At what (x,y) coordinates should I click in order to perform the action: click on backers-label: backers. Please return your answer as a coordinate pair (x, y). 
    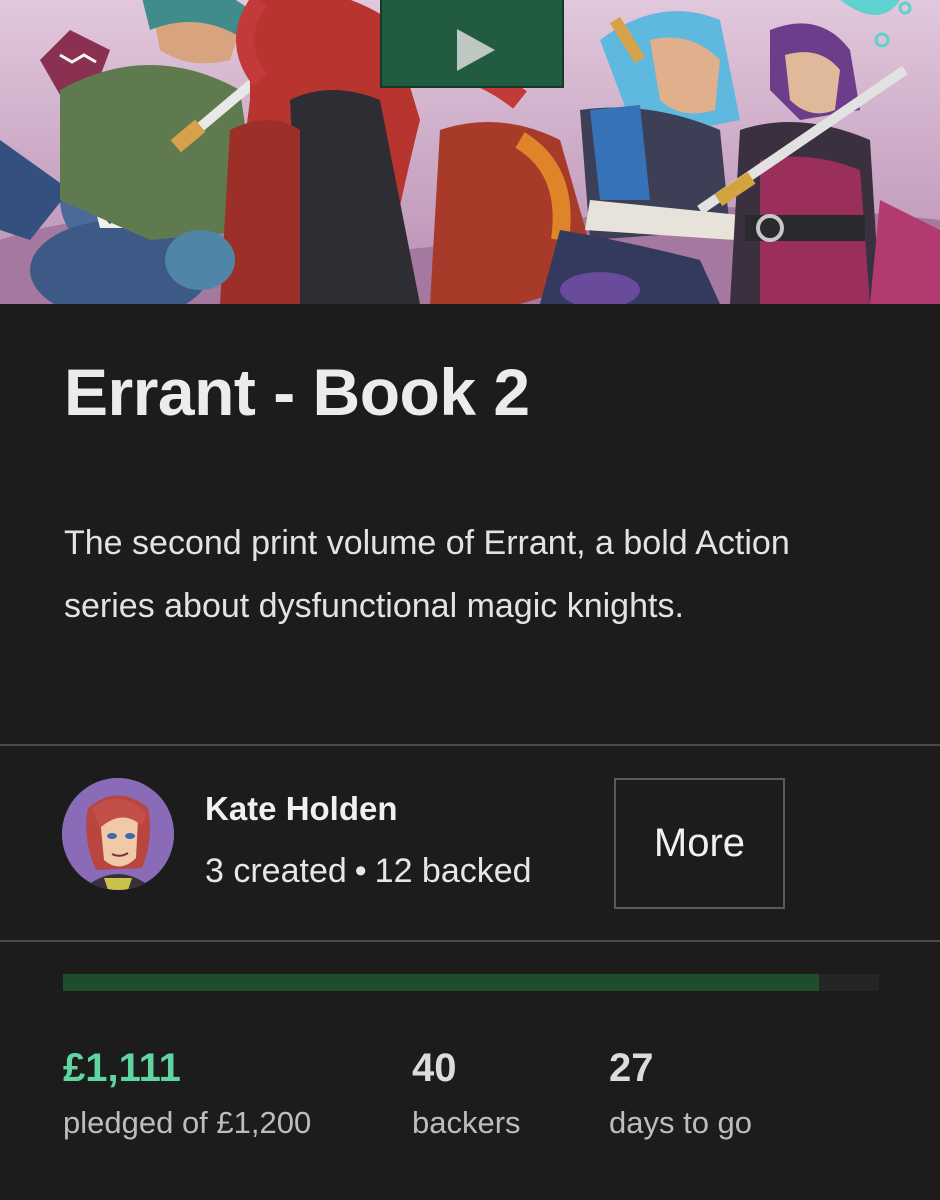
    Looking at the image, I should click on (466, 1122).